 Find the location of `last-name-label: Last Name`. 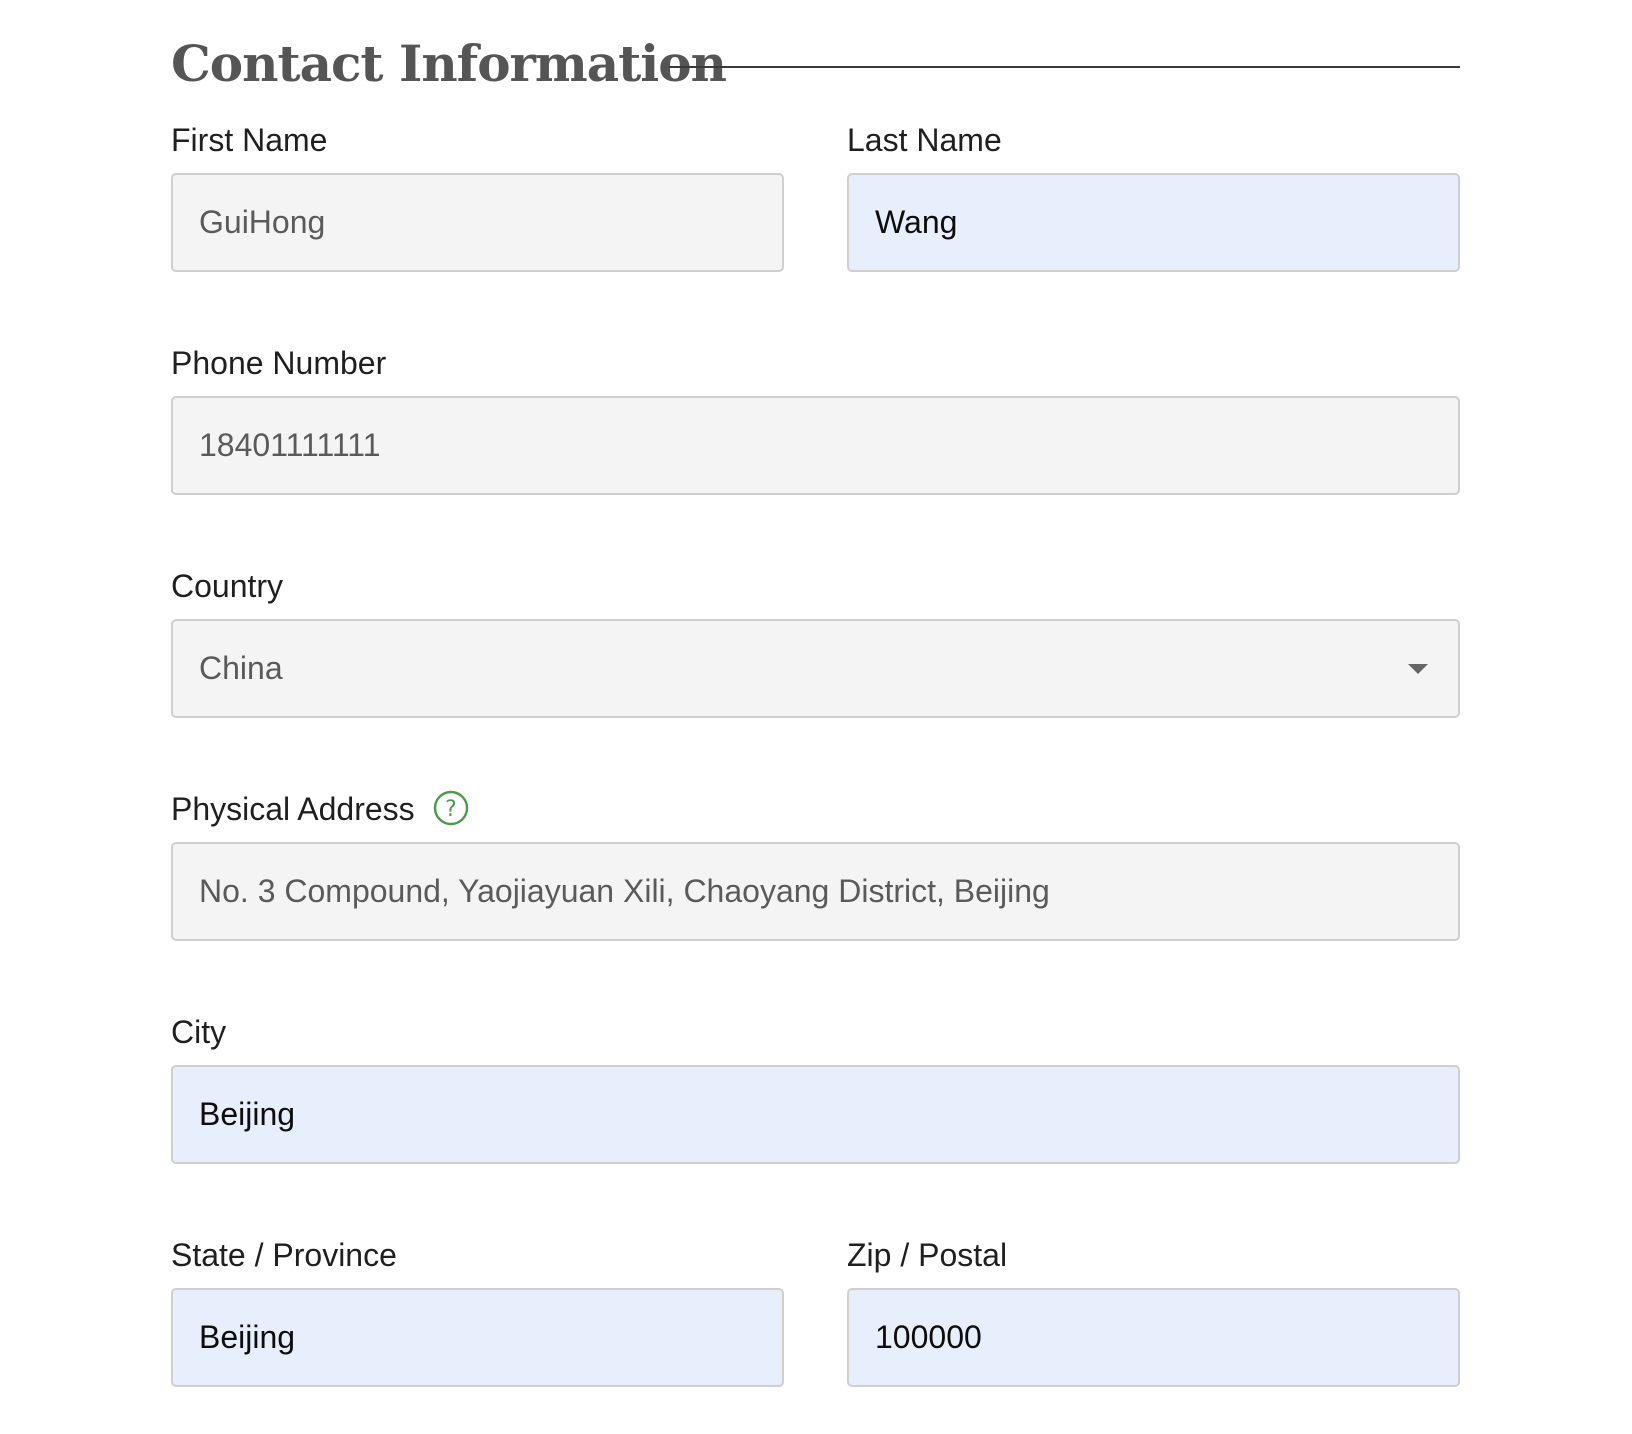

last-name-label: Last Name is located at coordinates (924, 140).